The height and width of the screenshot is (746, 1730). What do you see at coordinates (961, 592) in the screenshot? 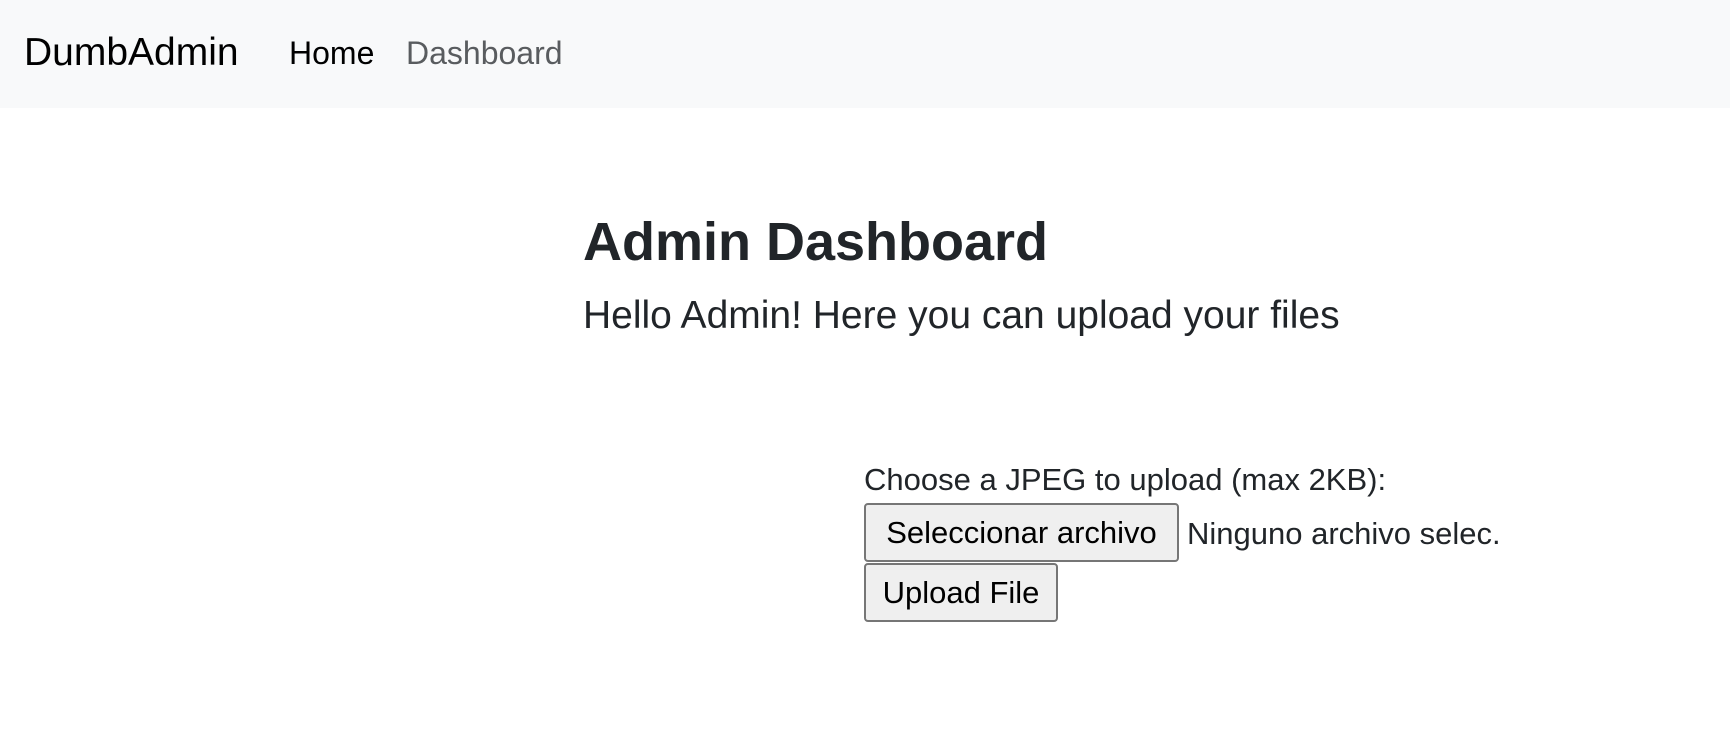
I see `upload-file-button: Upload File` at bounding box center [961, 592].